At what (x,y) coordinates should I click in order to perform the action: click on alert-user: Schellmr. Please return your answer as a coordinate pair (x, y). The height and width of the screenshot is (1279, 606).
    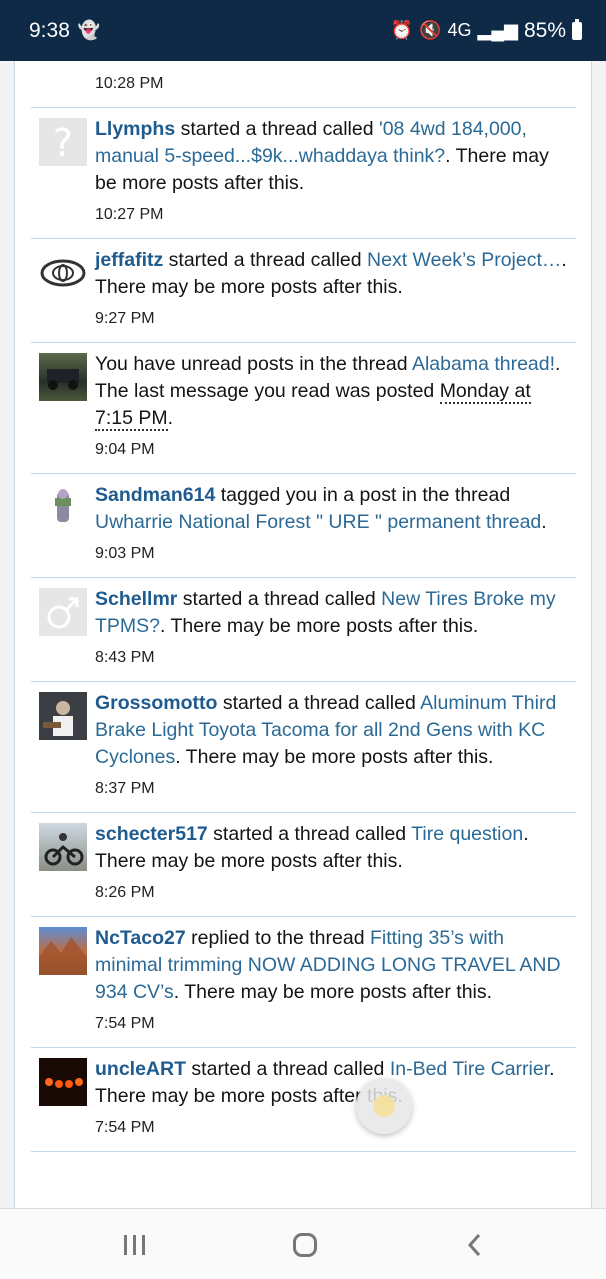
    Looking at the image, I should click on (136, 599).